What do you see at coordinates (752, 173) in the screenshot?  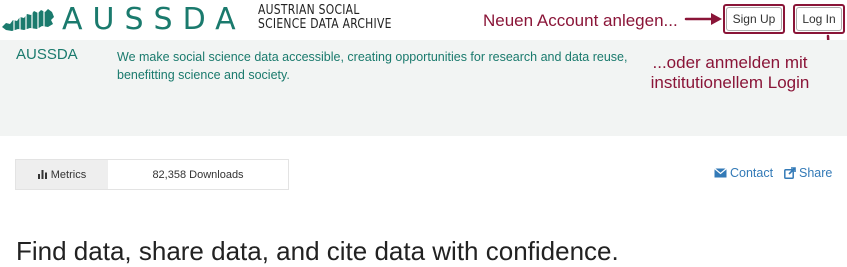 I see `contact-label: Contact` at bounding box center [752, 173].